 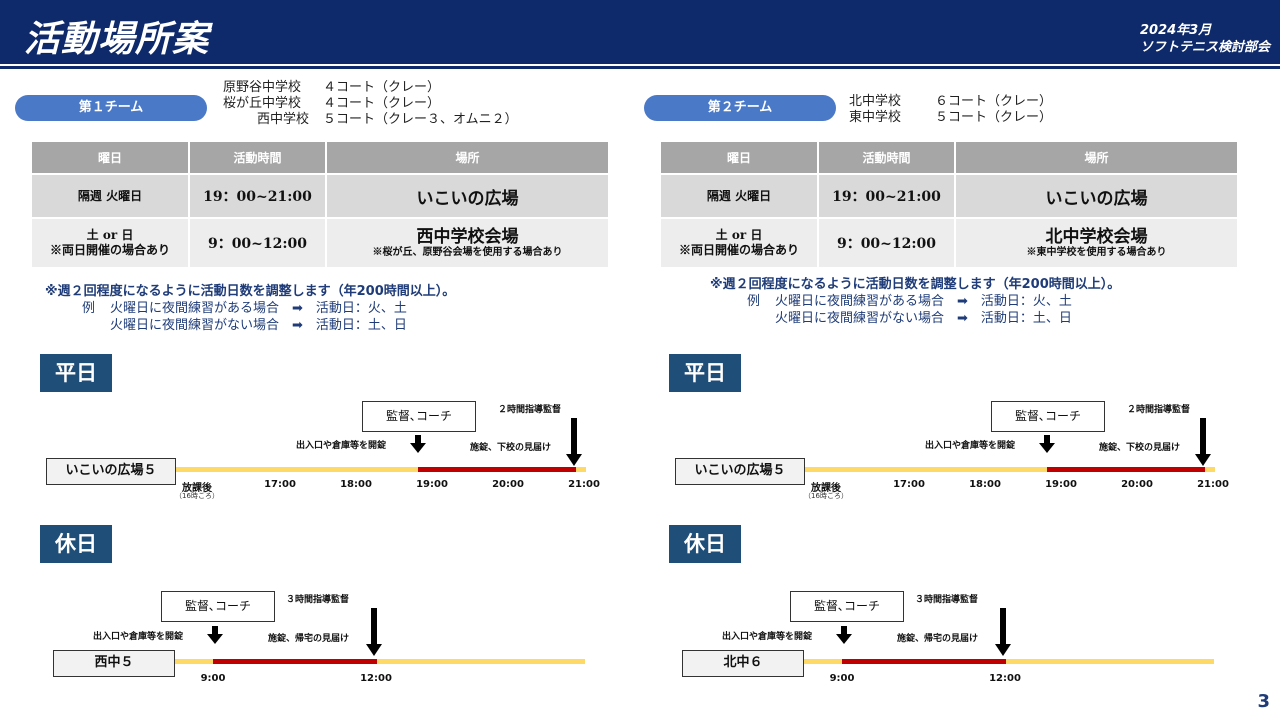 I want to click on note-example-1: 例火曜日に夜間練習がある場合 ➡ 活動日：火、土, so click(x=250, y=308).